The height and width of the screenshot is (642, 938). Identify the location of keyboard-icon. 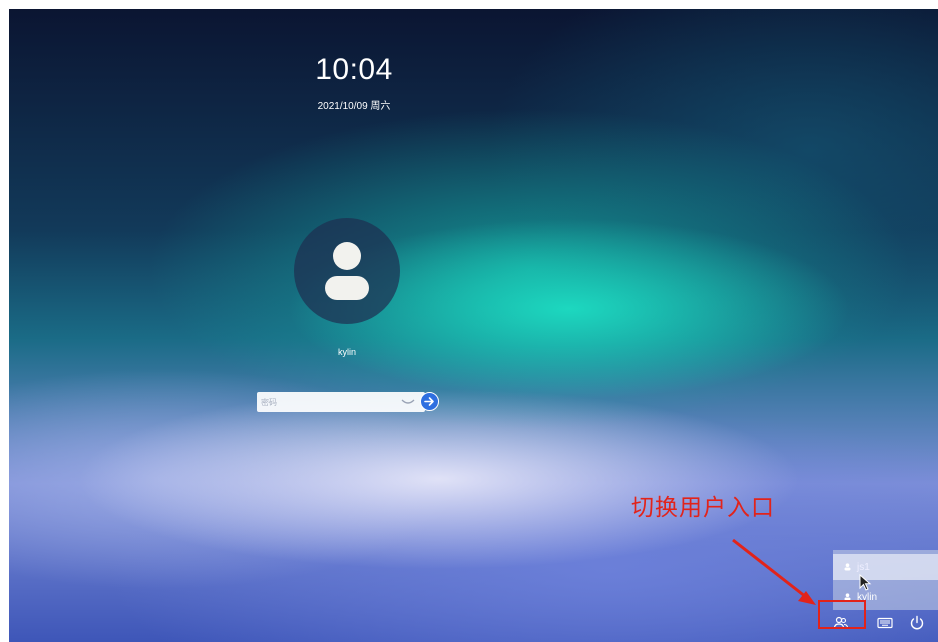
(885, 623).